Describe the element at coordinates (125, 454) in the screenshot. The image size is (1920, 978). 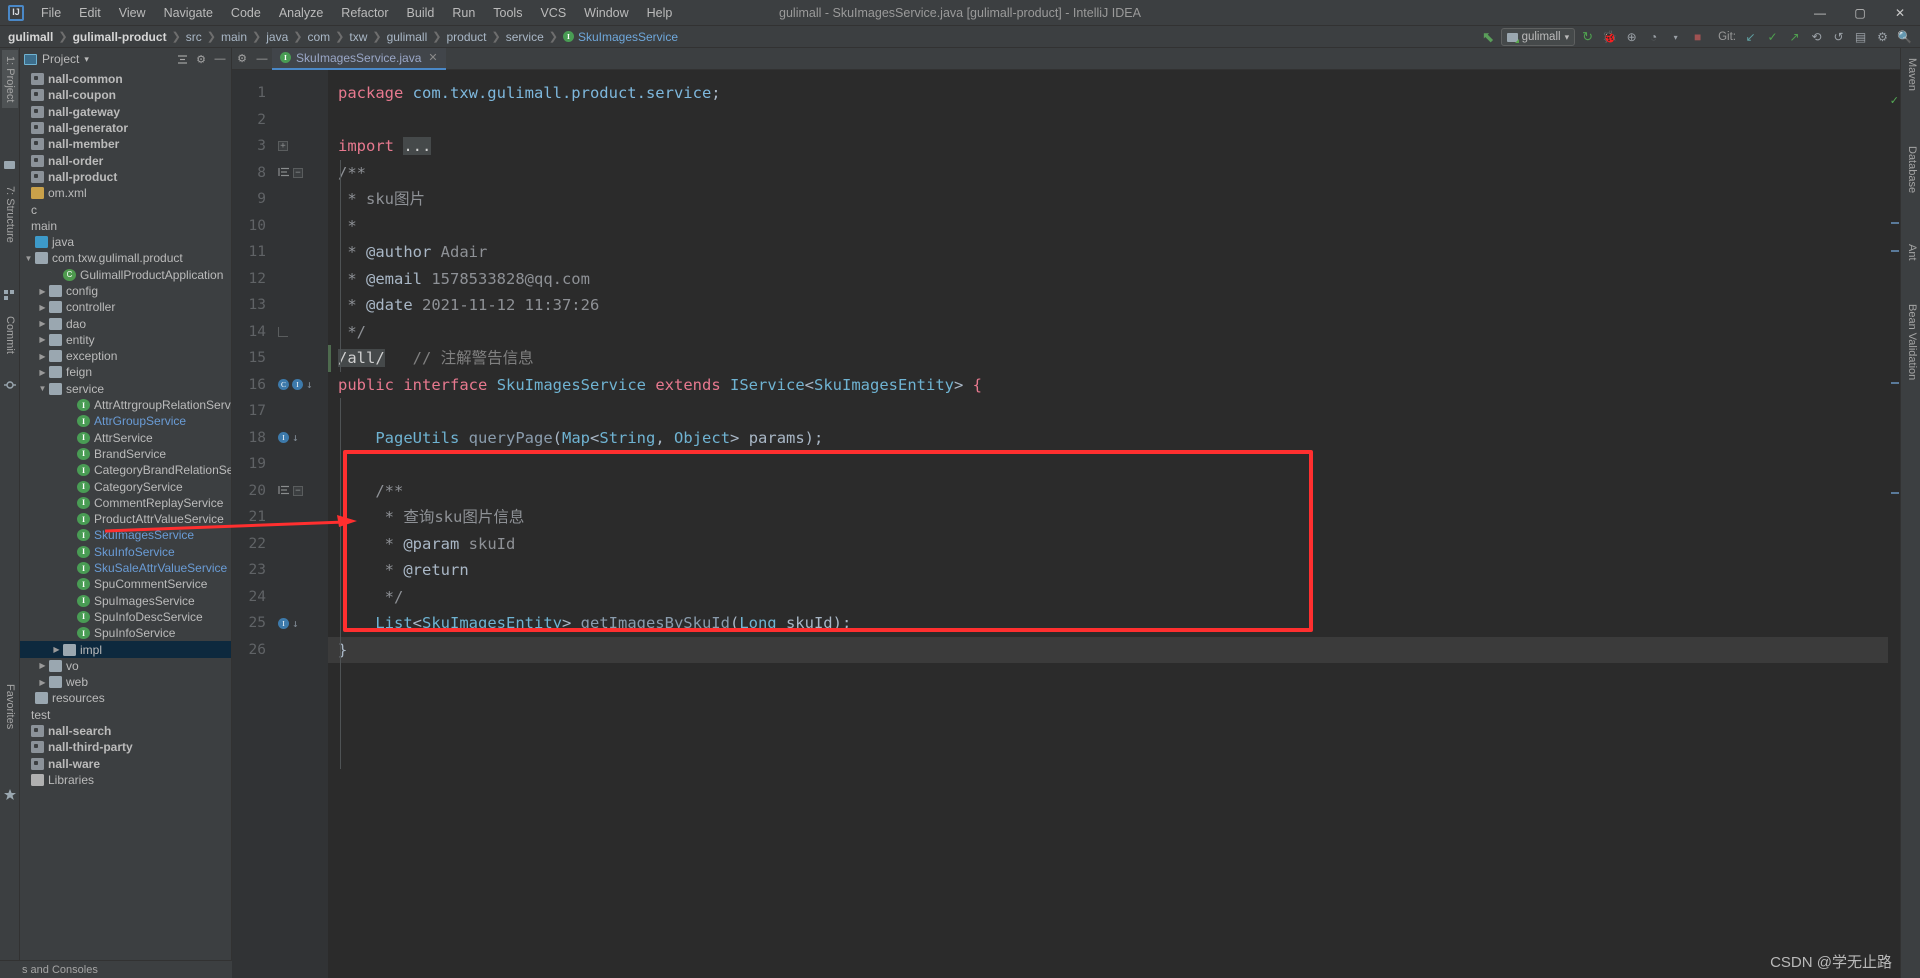
I see `tree-node: I BrandService` at that location.